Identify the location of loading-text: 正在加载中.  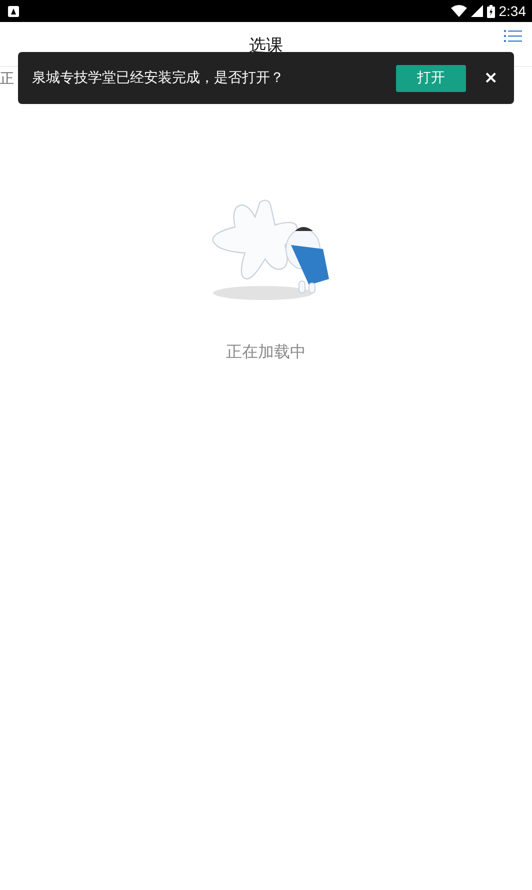
(266, 352).